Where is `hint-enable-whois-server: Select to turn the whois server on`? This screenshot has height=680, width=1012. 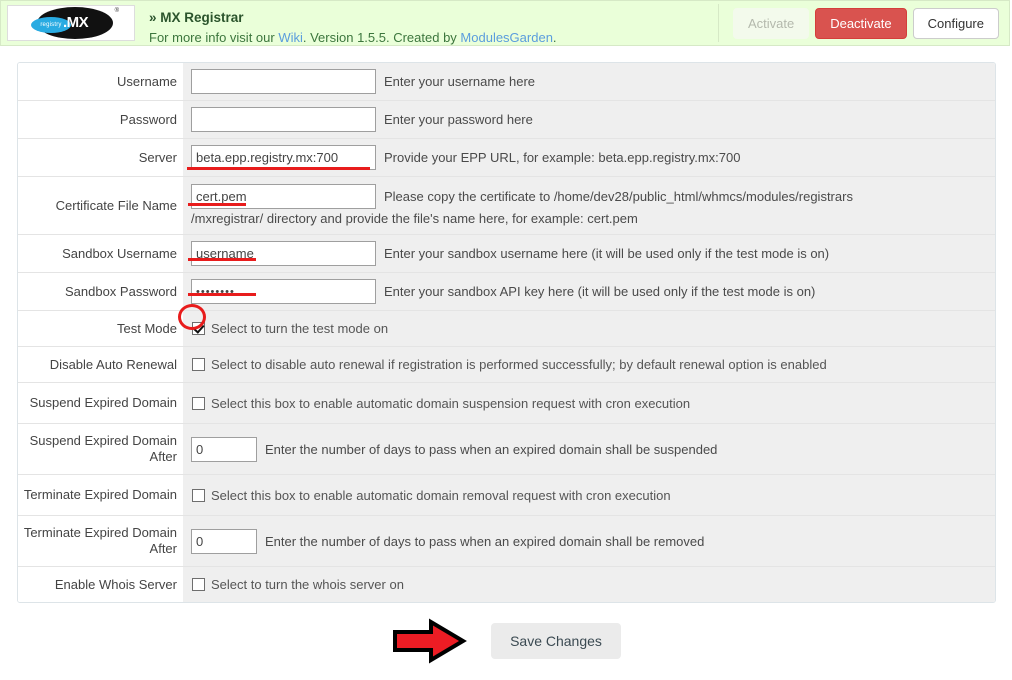 hint-enable-whois-server: Select to turn the whois server on is located at coordinates (307, 584).